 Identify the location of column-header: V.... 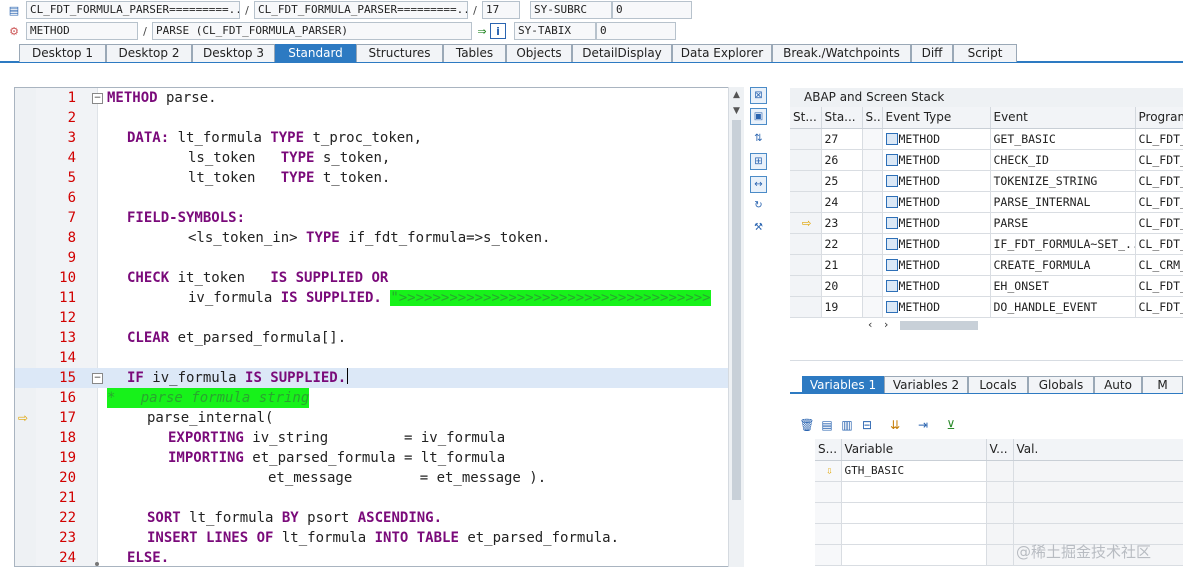
(1000, 450).